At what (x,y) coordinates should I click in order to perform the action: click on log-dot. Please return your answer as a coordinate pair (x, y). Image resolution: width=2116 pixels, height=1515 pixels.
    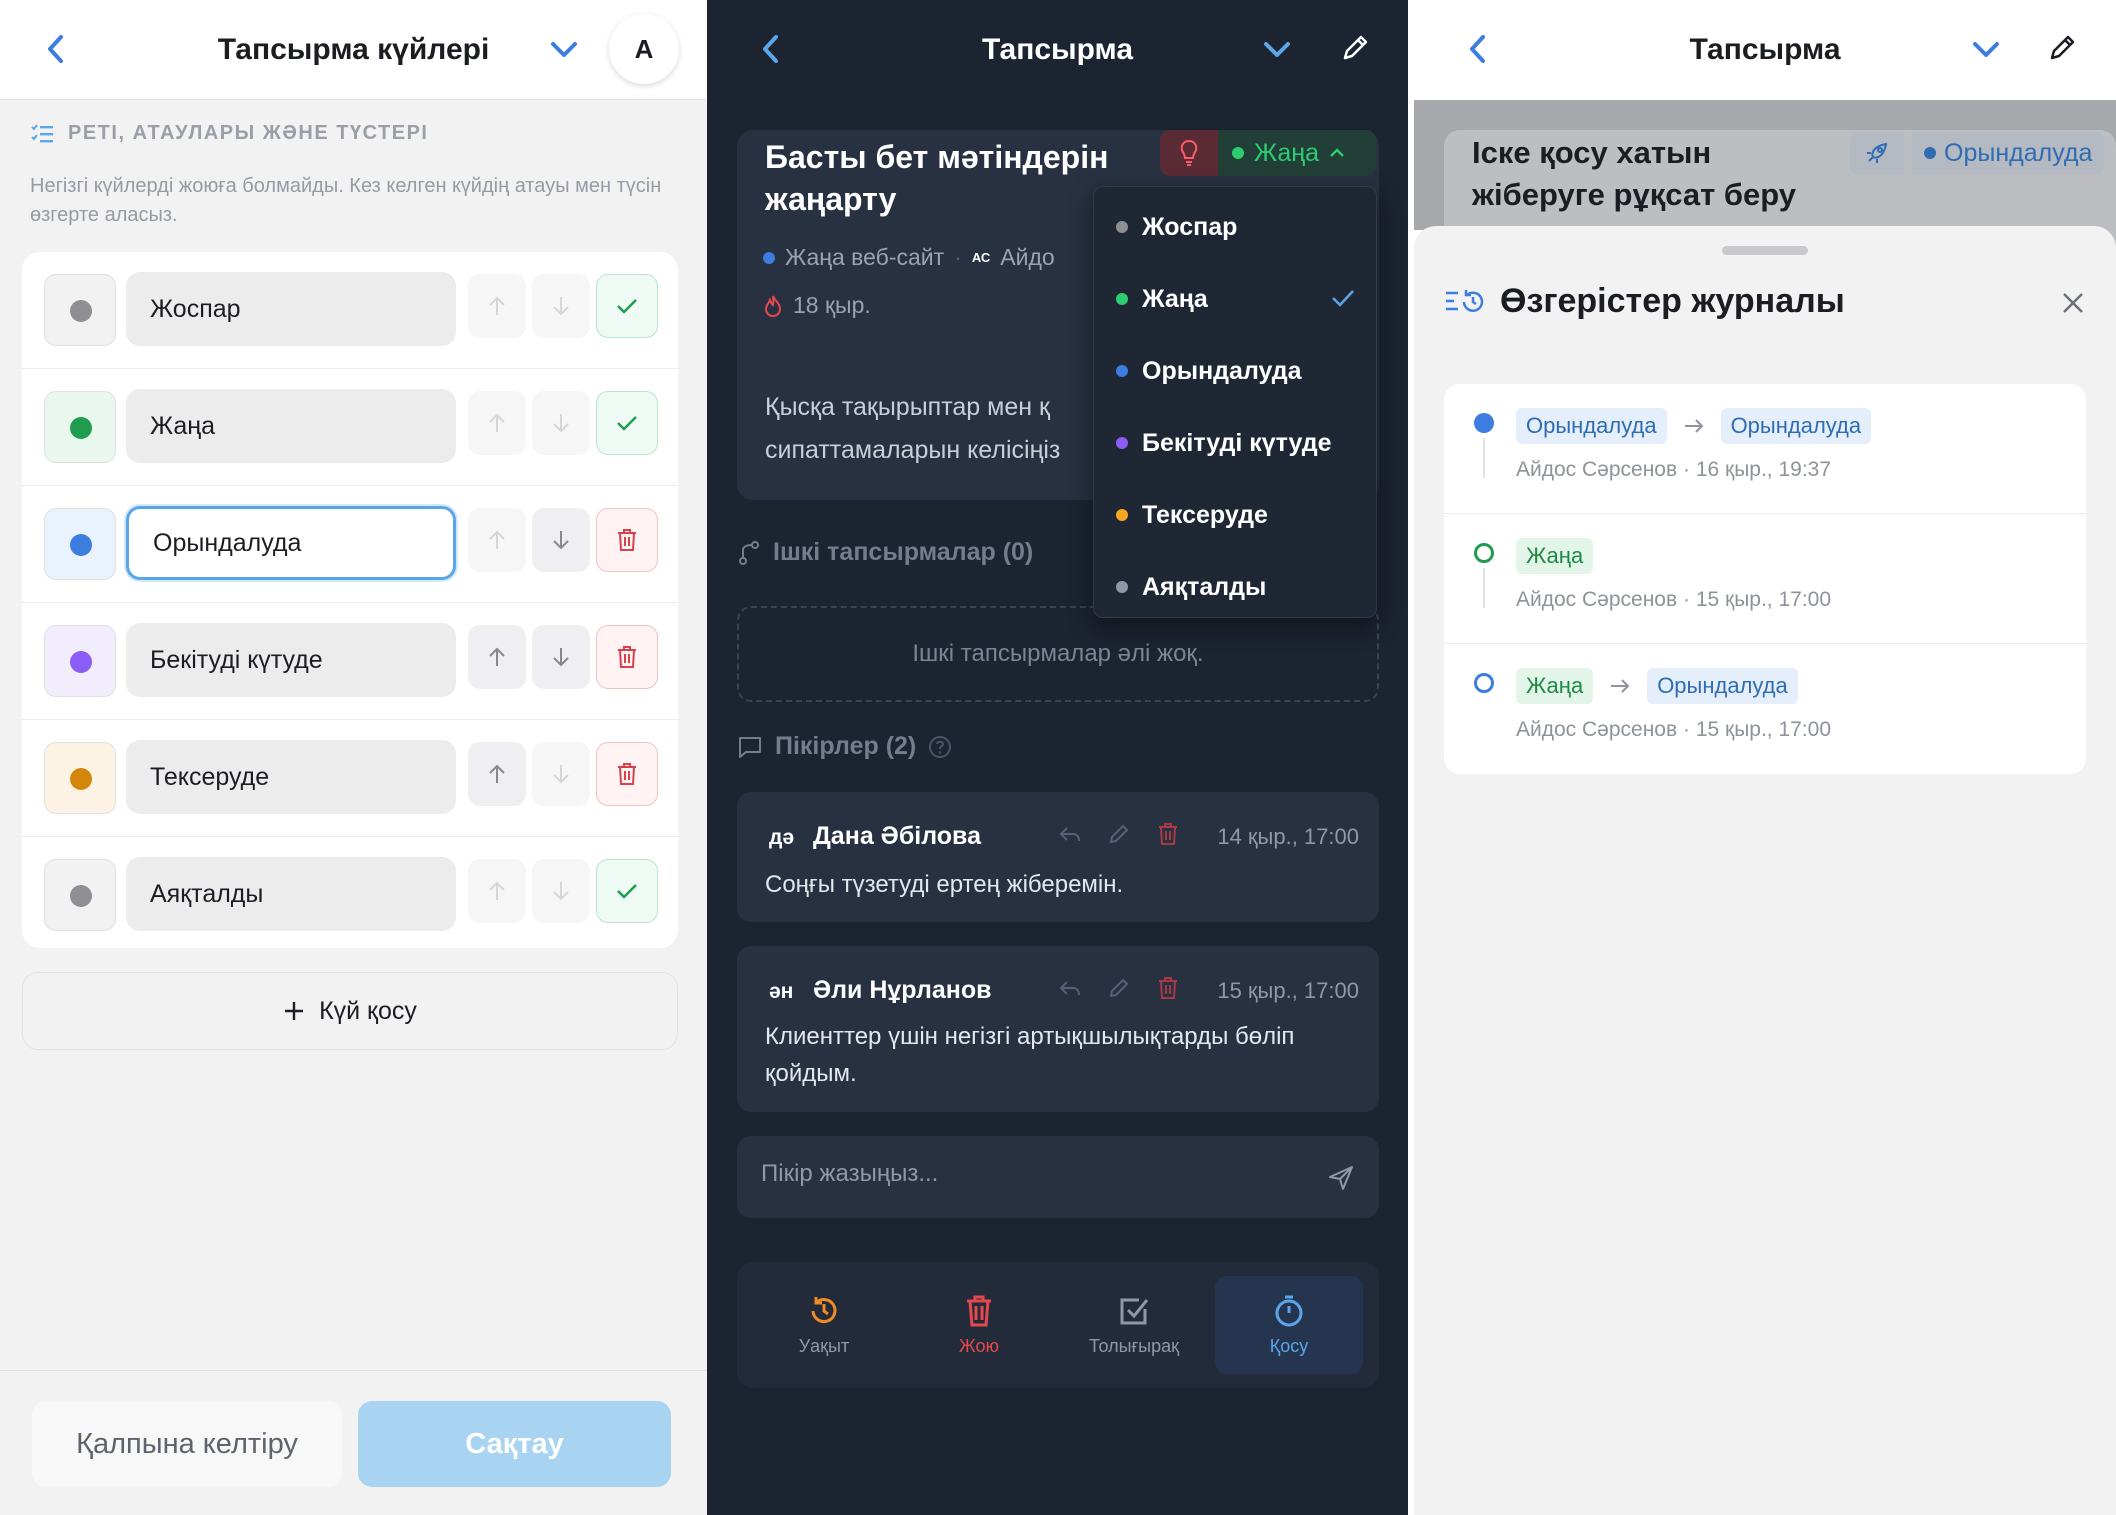
    Looking at the image, I should click on (1484, 423).